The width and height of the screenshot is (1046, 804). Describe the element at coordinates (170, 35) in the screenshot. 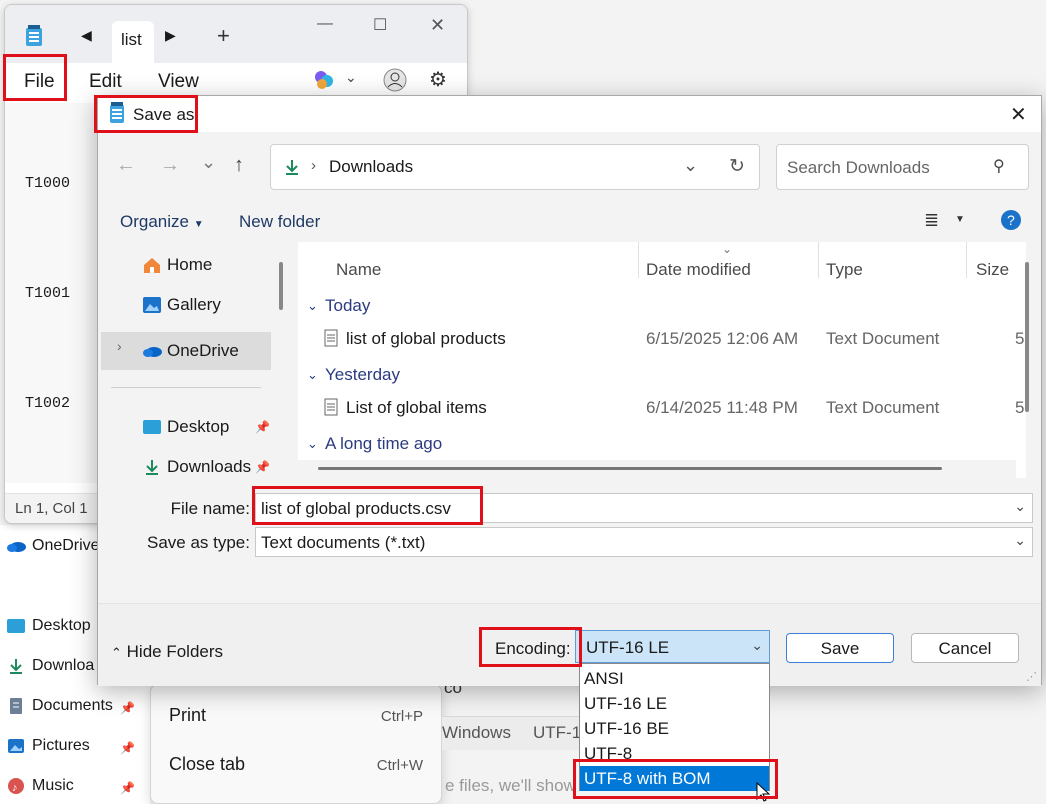

I see `tab-scroll-right-icon: ▶` at that location.